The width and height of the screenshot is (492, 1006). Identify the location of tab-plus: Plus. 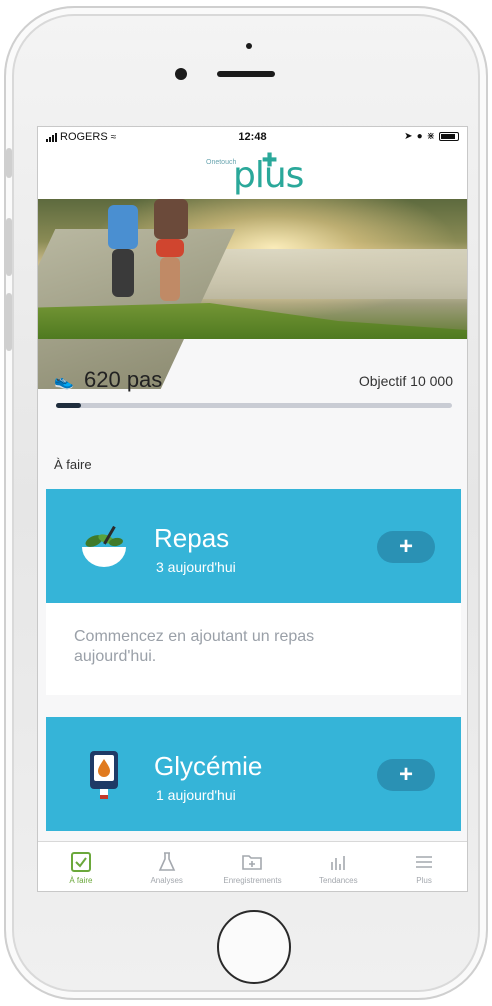
(424, 866).